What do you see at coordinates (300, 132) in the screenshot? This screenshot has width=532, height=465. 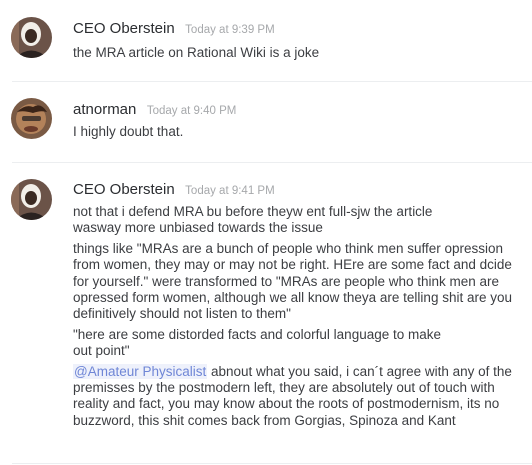 I see `message-content: I highly doubt that.` at bounding box center [300, 132].